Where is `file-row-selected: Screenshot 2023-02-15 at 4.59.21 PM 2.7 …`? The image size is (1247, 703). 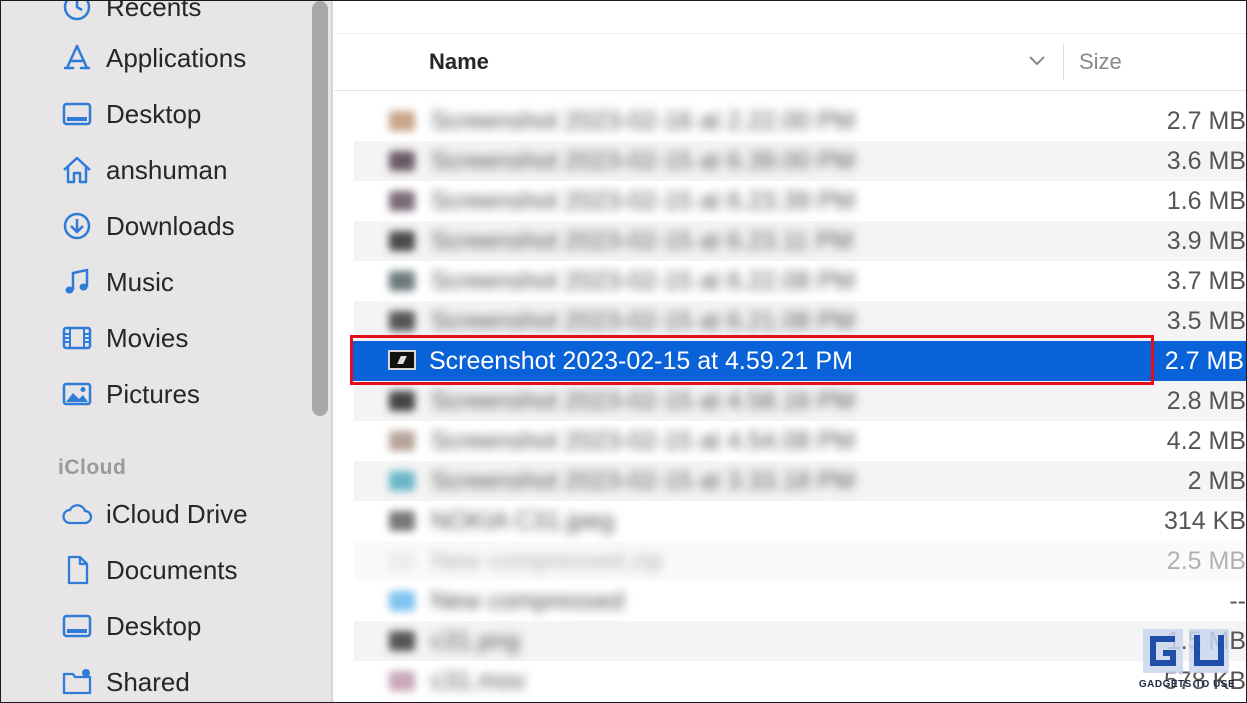
file-row-selected: Screenshot 2023-02-15 at 4.59.21 PM 2.7 … is located at coordinates (799, 361).